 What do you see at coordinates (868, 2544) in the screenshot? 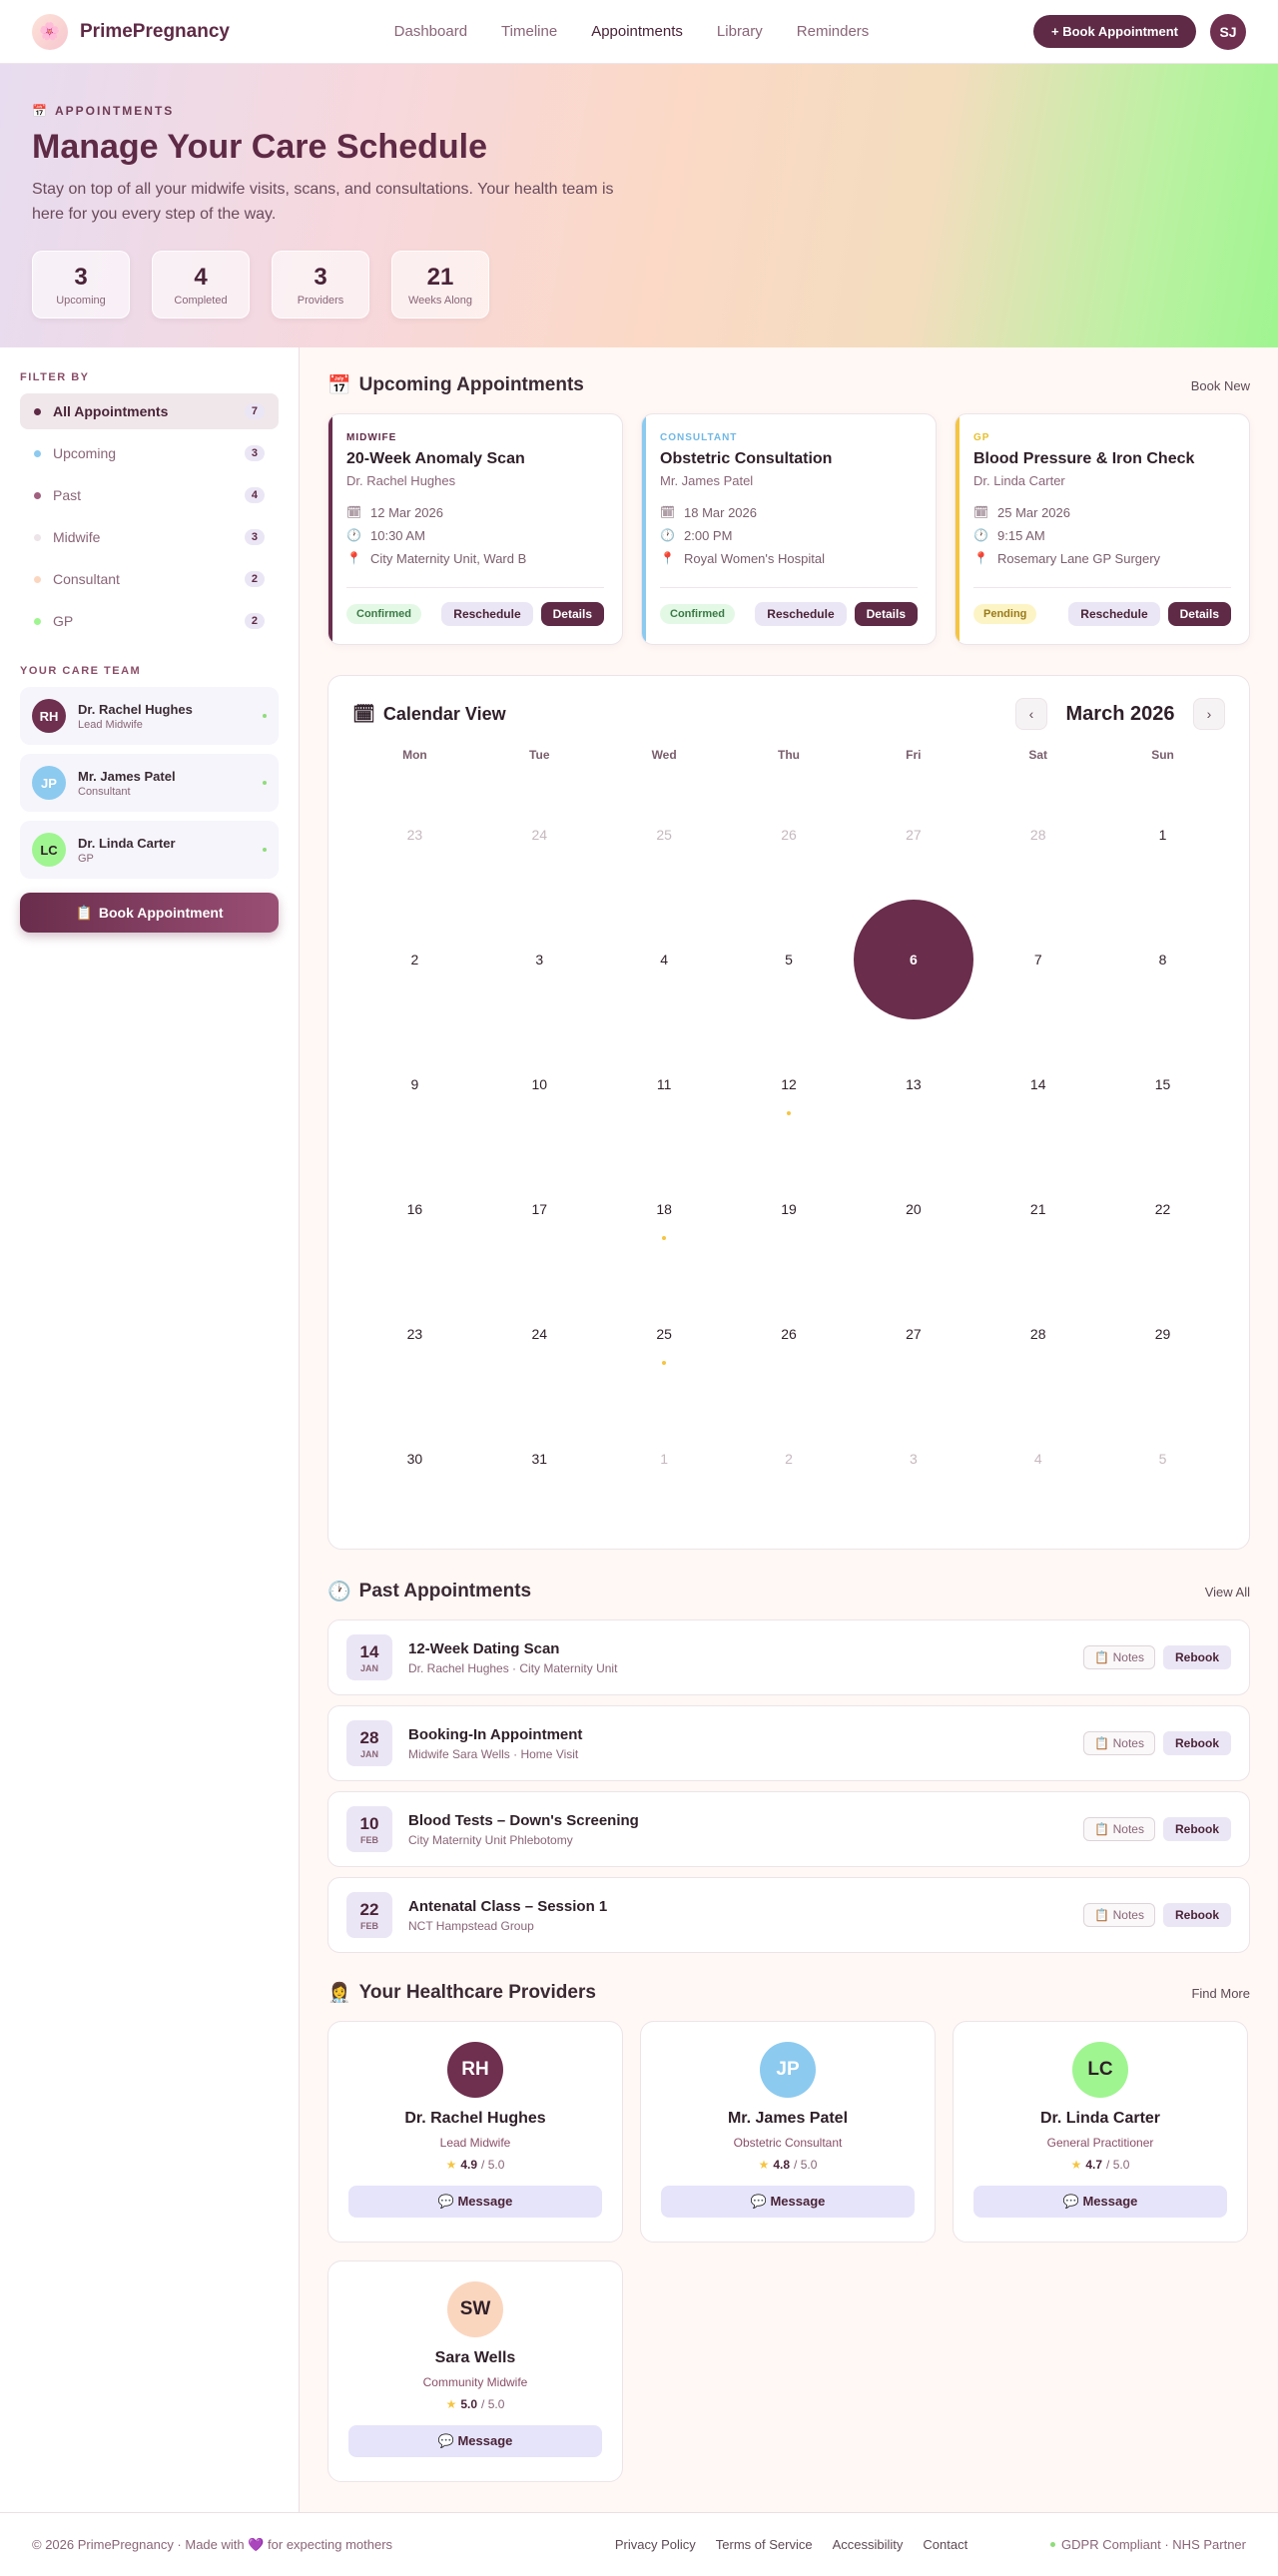
I see `footer-accessibility-link: Accessibility` at bounding box center [868, 2544].